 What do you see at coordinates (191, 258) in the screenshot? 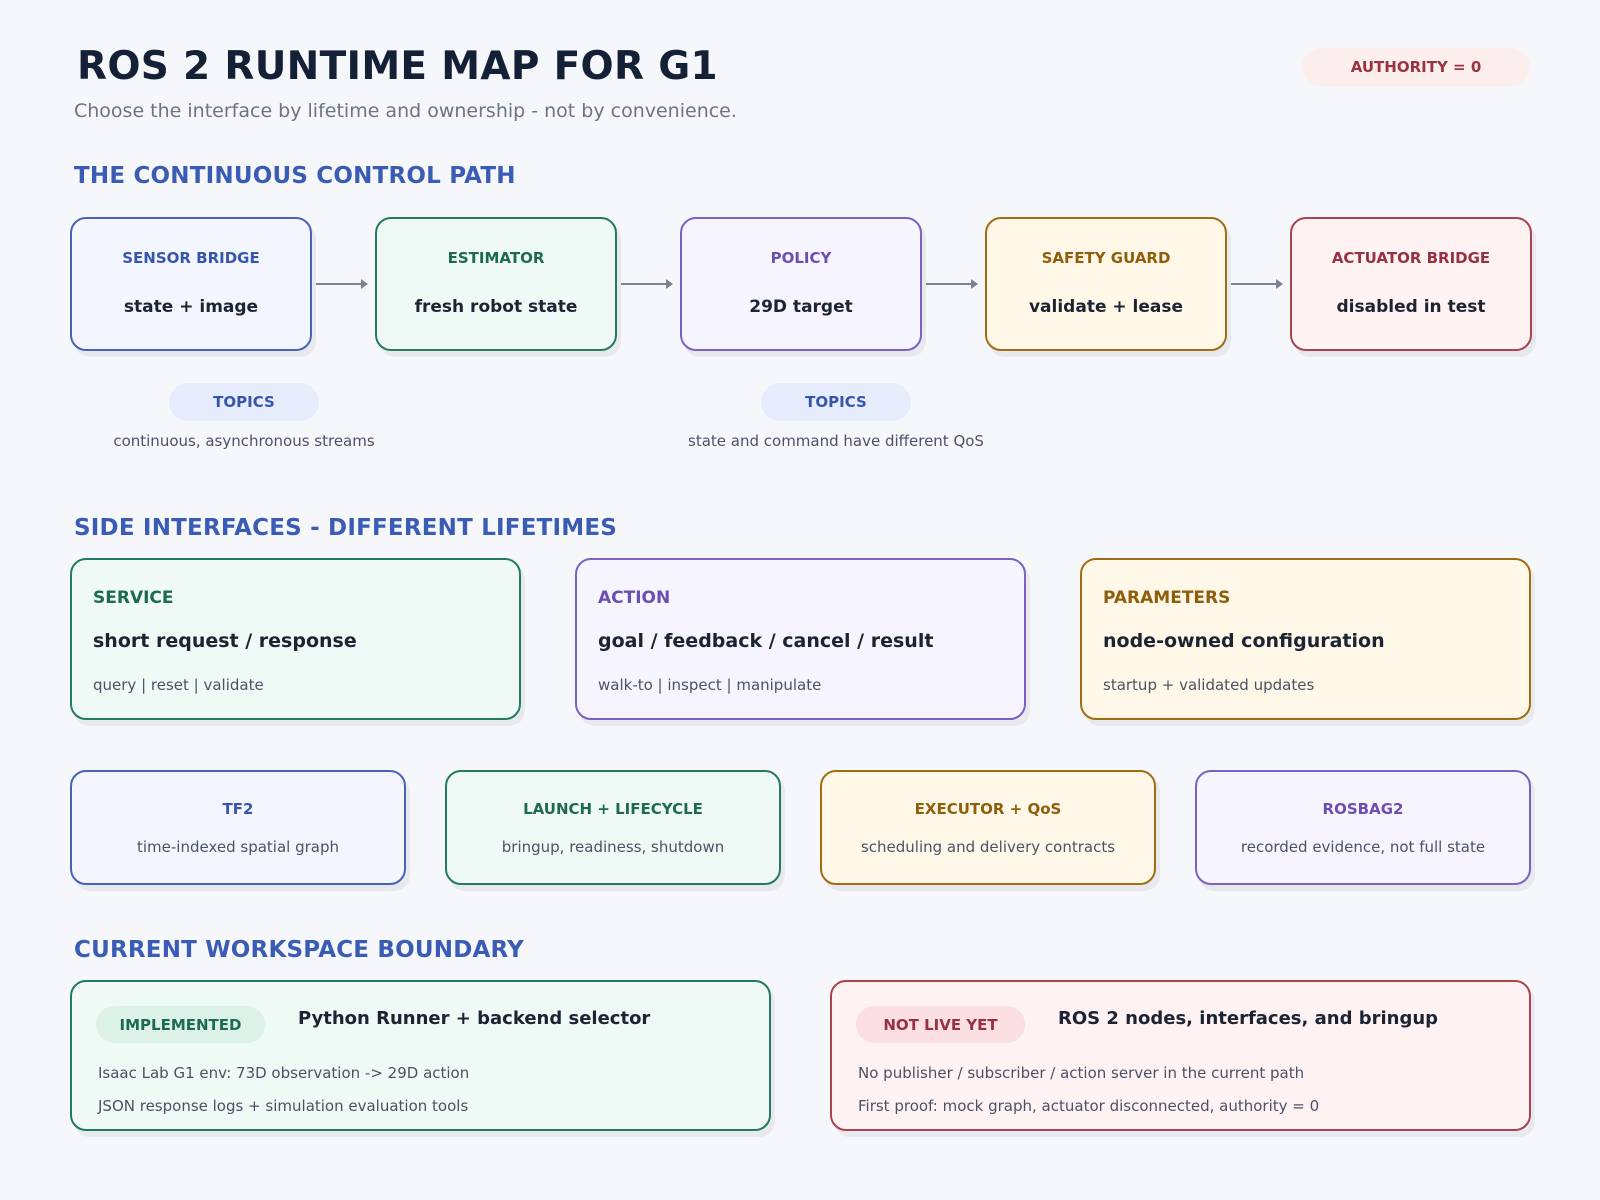
I see `node-label: SENSOR BRIDGE` at bounding box center [191, 258].